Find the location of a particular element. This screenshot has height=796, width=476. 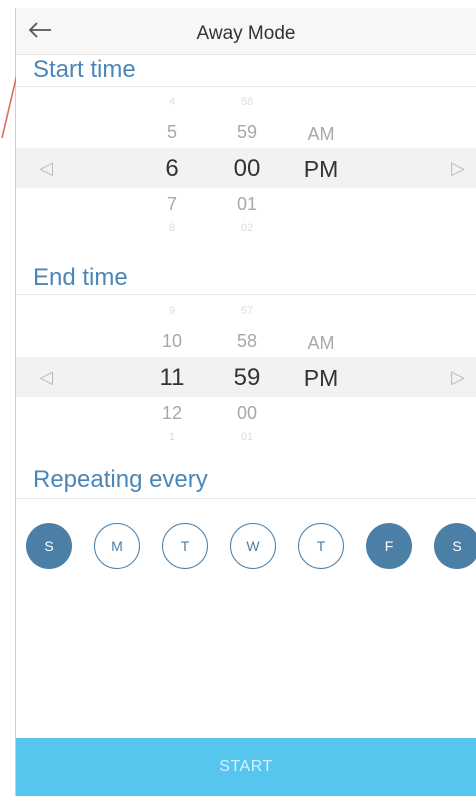

start-period-option: AM is located at coordinates (321, 134).